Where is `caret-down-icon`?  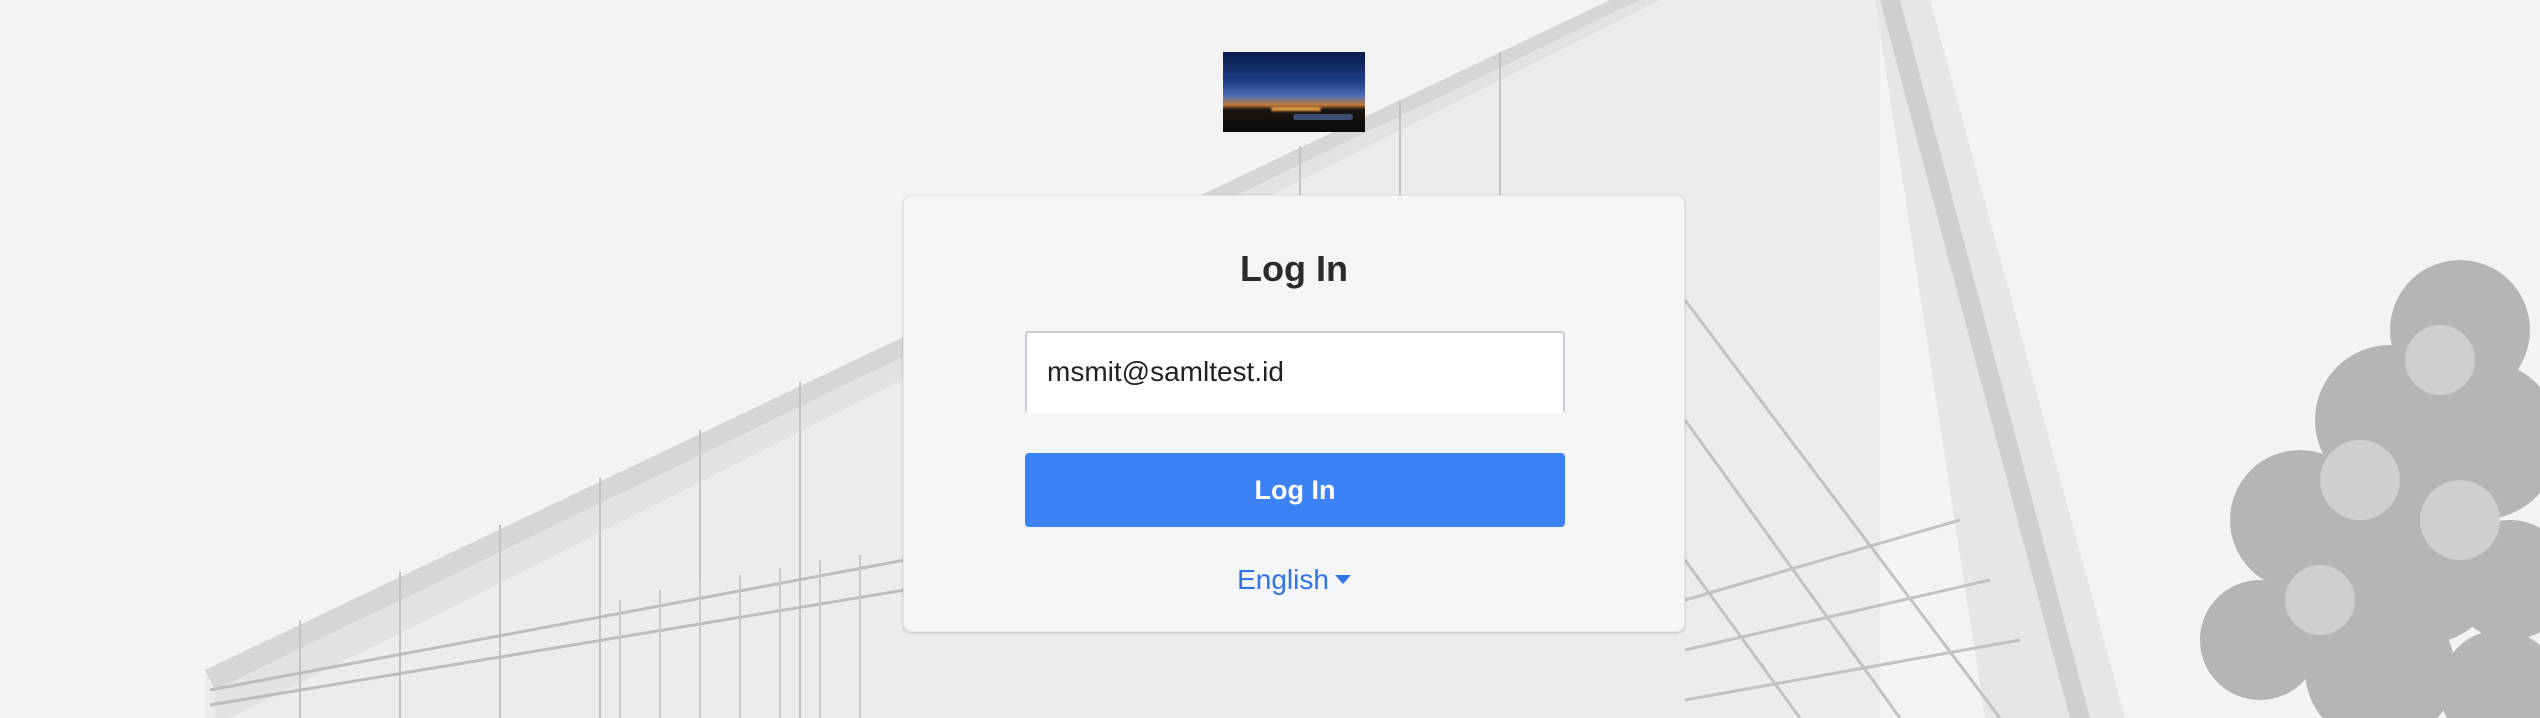
caret-down-icon is located at coordinates (1342, 580).